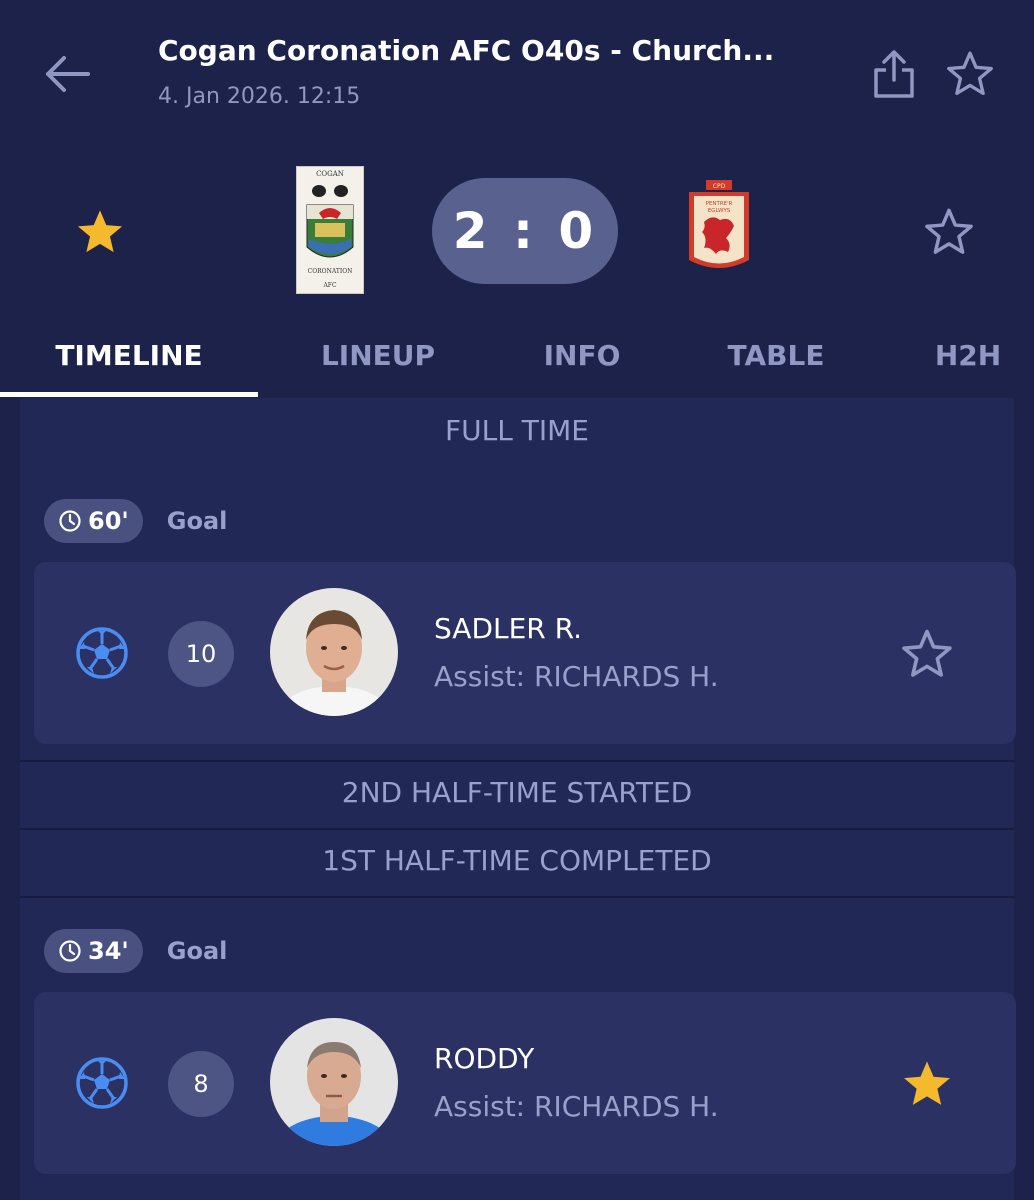 The width and height of the screenshot is (1034, 1200). What do you see at coordinates (508, 628) in the screenshot?
I see `player-name: SADLER R.` at bounding box center [508, 628].